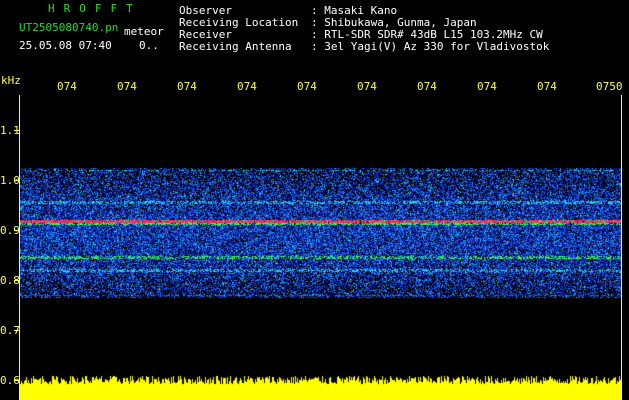 The image size is (629, 400). What do you see at coordinates (144, 31) in the screenshot?
I see `meteor-label: meteor` at bounding box center [144, 31].